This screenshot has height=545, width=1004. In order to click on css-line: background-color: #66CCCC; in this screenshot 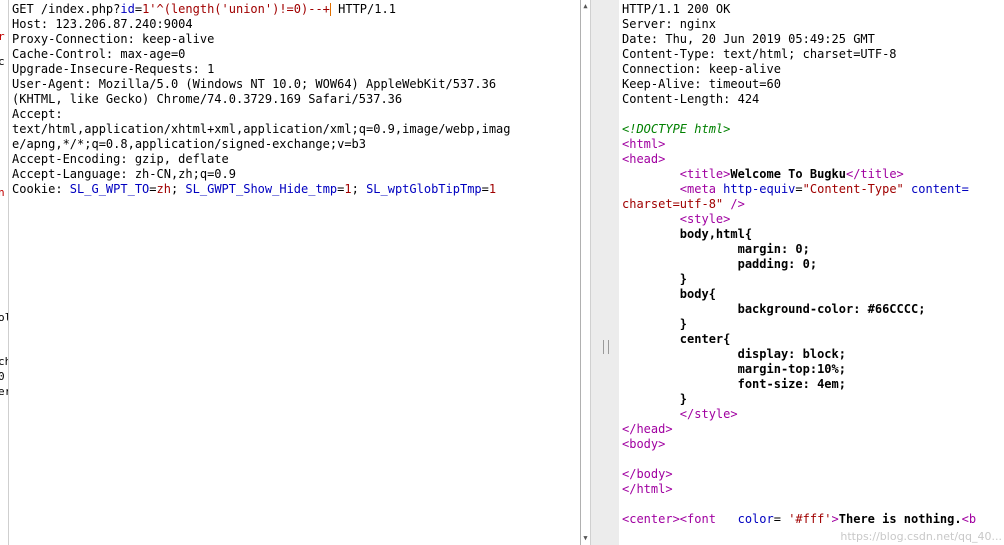, I will do `click(831, 309)`.